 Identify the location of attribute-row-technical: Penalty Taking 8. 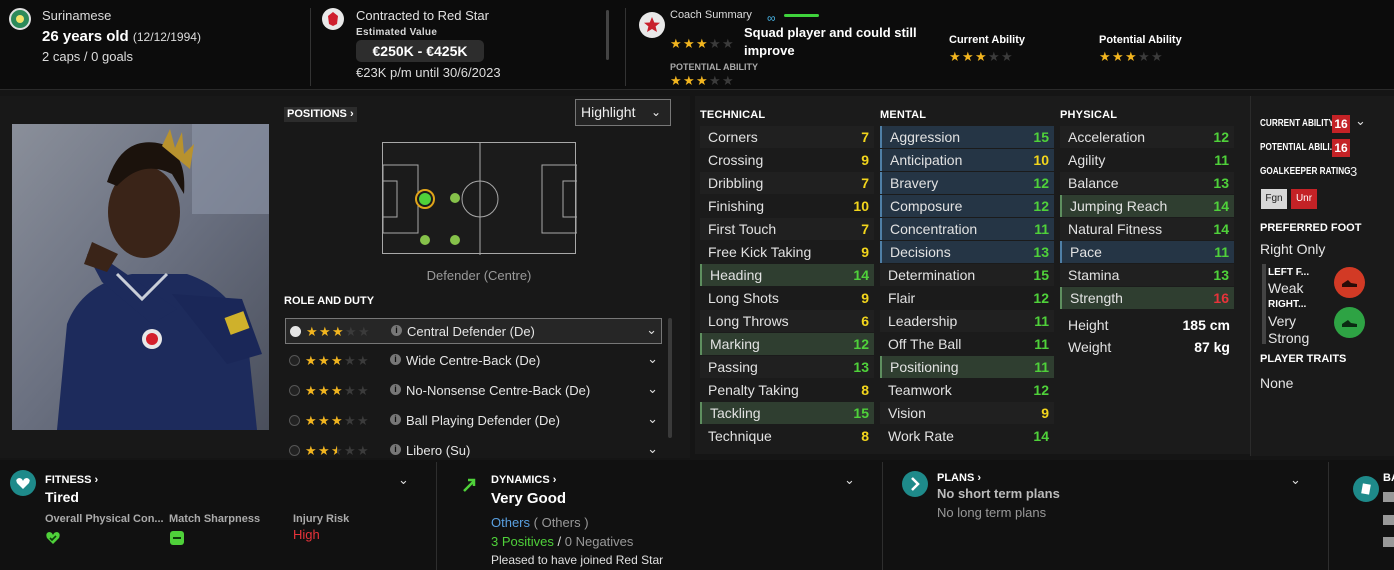
(787, 390).